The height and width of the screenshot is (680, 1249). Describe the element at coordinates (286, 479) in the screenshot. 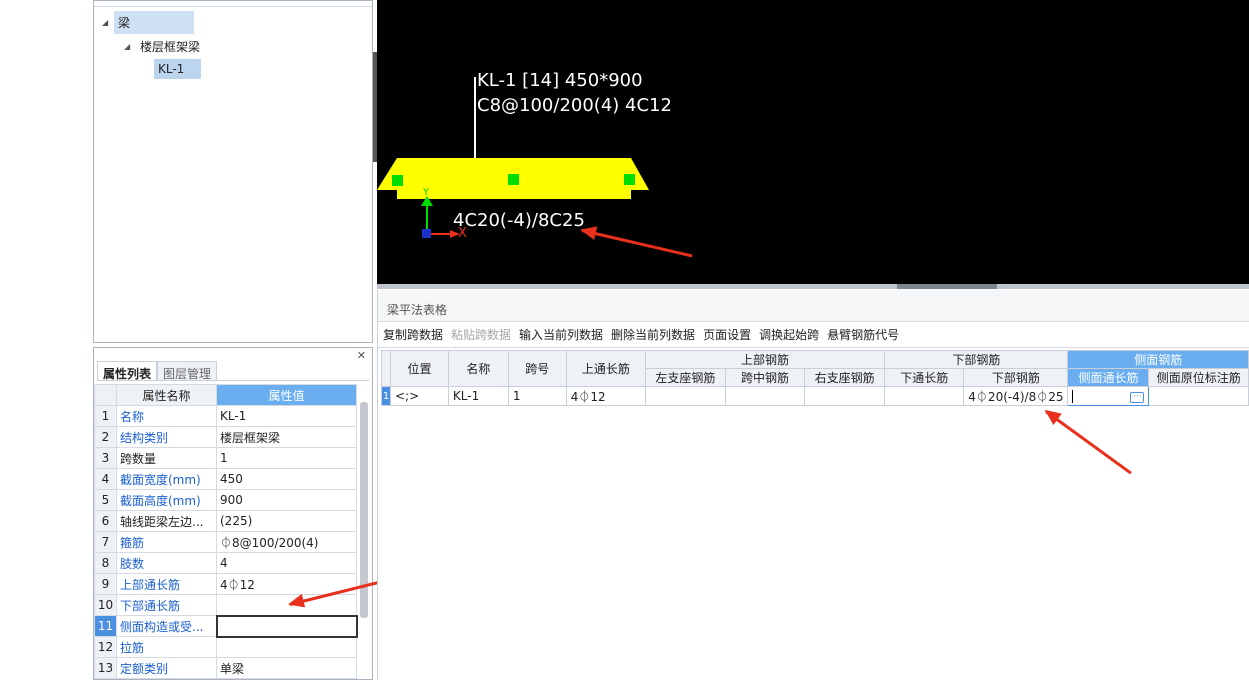

I see `property-value: 450` at that location.